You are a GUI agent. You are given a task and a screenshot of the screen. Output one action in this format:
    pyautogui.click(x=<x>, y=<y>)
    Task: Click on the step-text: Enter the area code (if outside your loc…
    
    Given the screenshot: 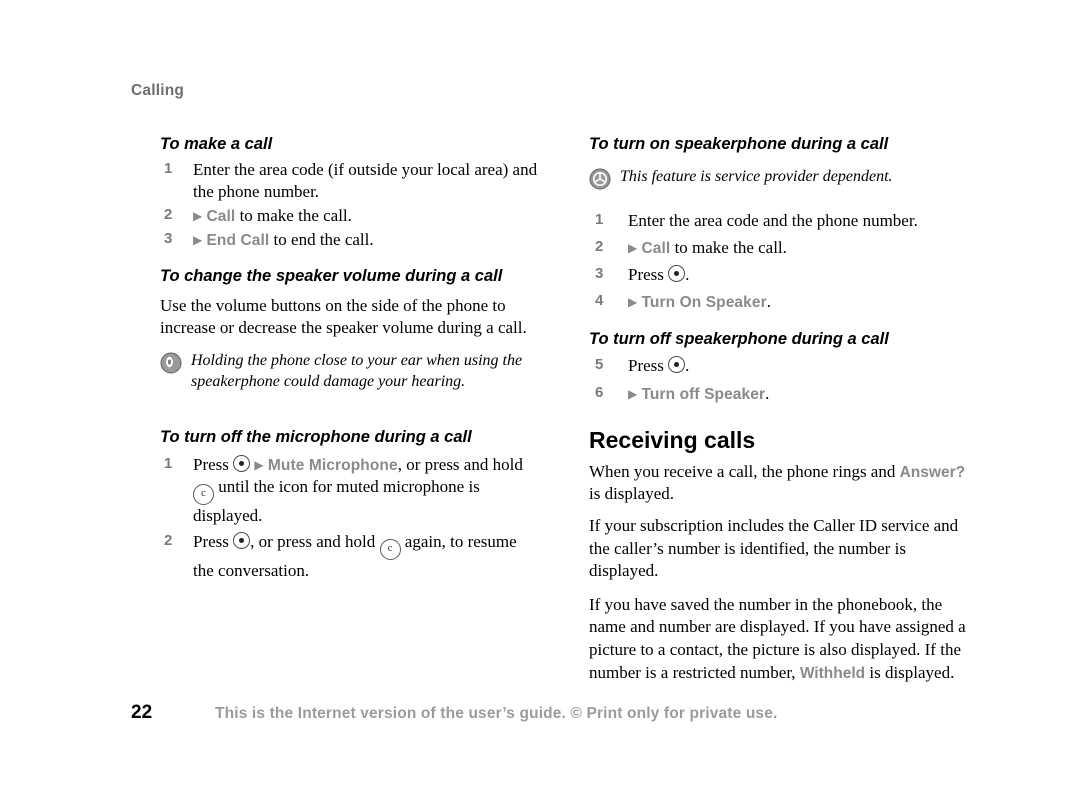 What is the action you would take?
    pyautogui.click(x=365, y=181)
    